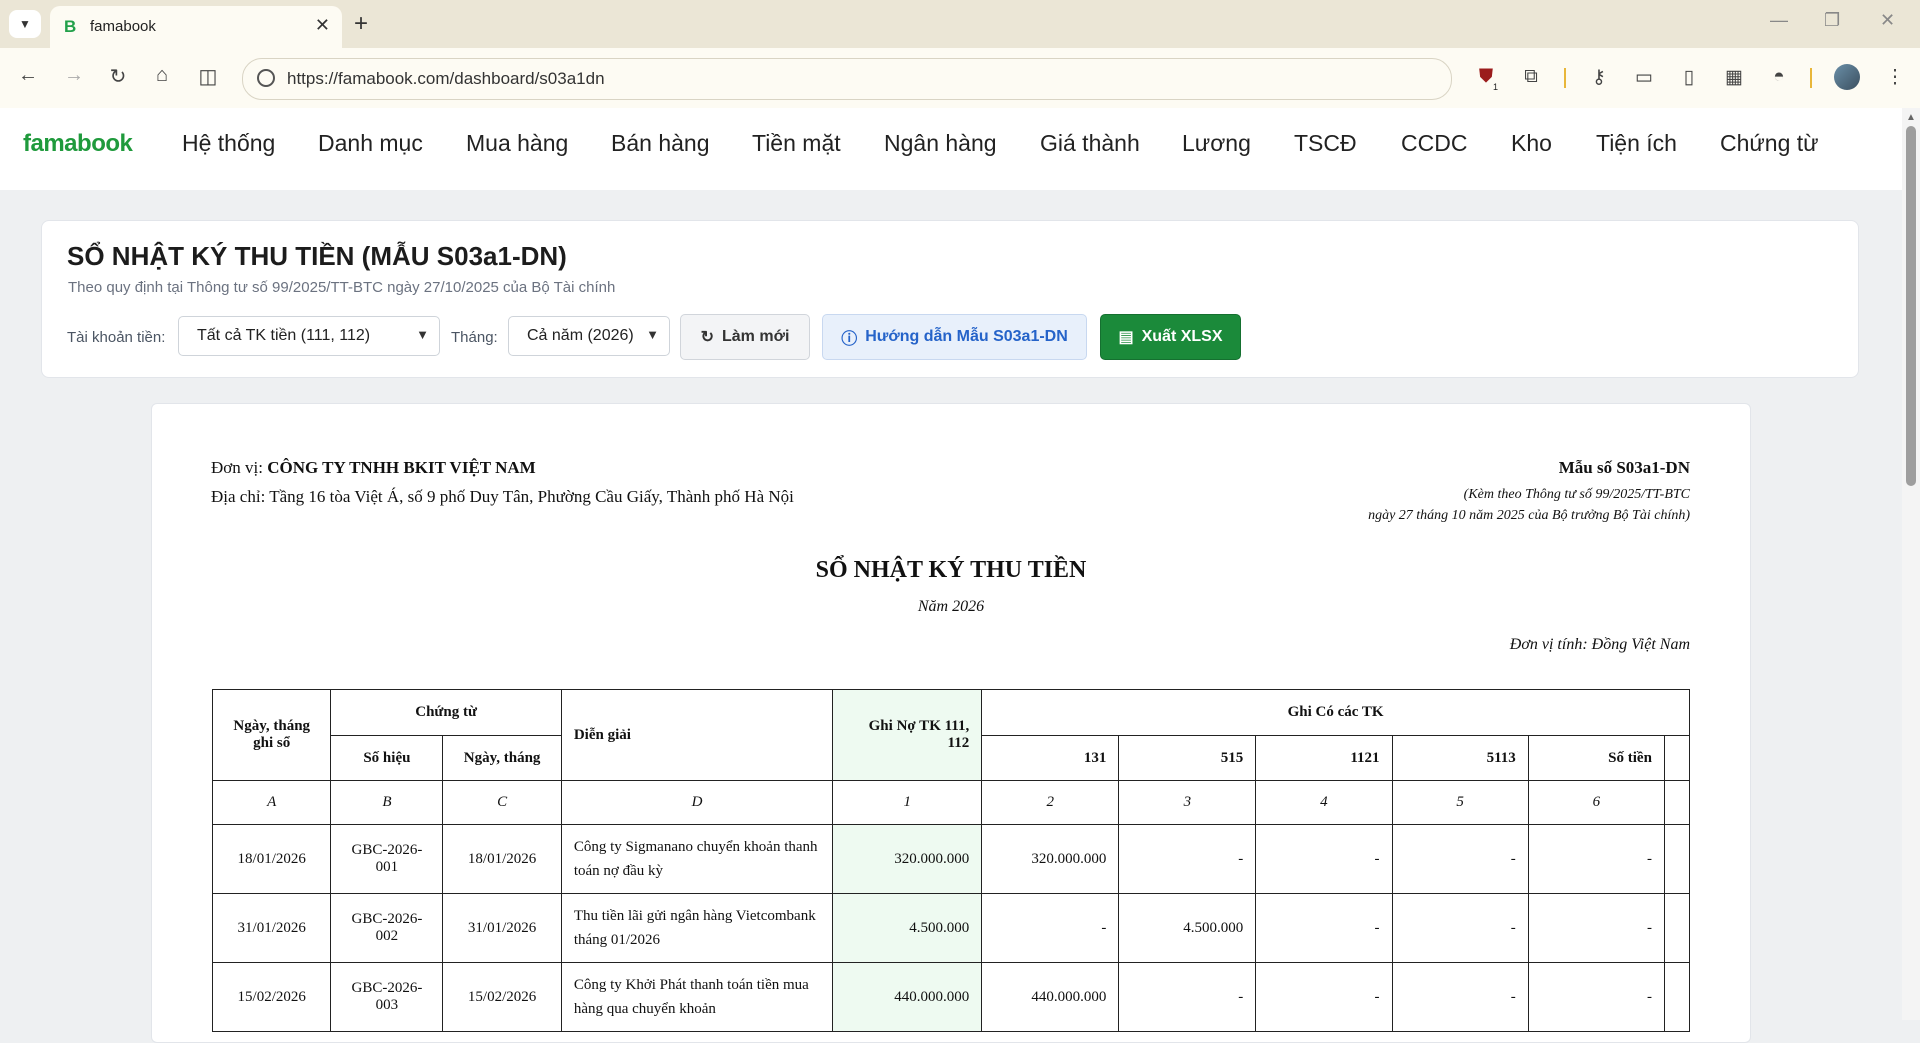 This screenshot has width=1920, height=1043. What do you see at coordinates (309, 336) in the screenshot?
I see `account-select: Tất cả TK tiền (111, 112) ▼` at bounding box center [309, 336].